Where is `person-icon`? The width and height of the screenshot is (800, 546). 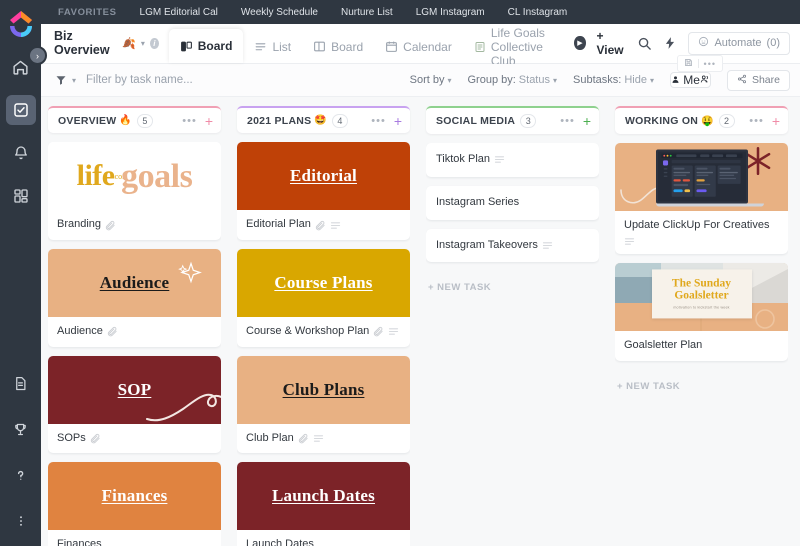
person-icon is located at coordinates (677, 80).